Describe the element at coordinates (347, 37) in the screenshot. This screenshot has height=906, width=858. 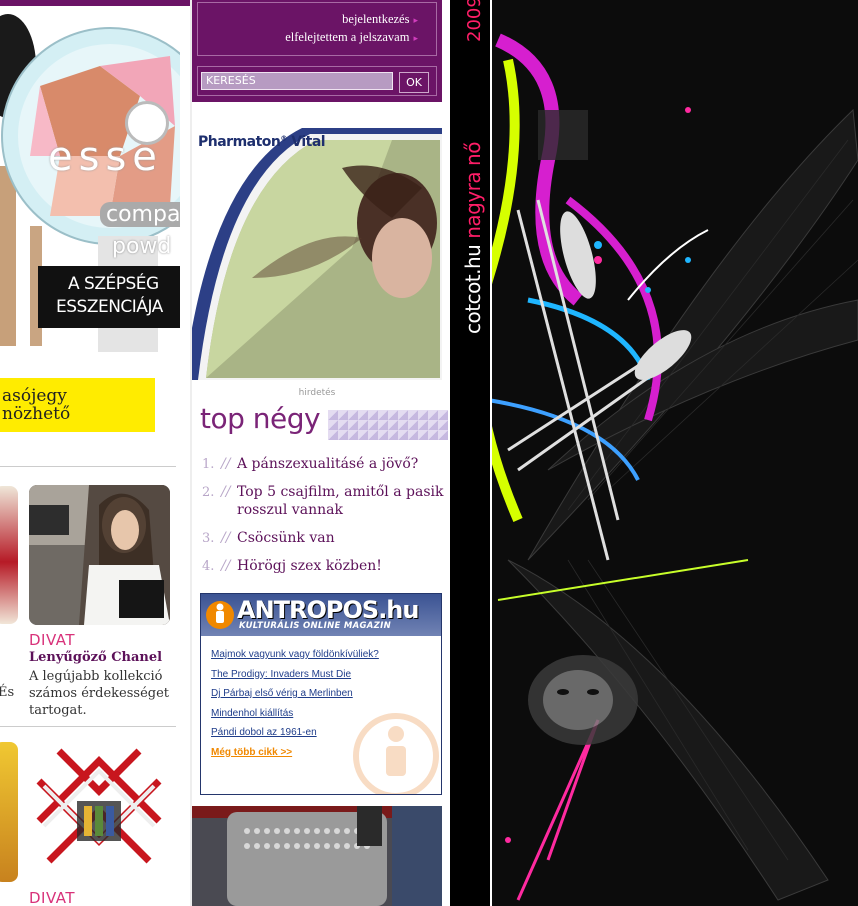
I see `forgot-password-text: elfelejtettem a jelszavam` at that location.